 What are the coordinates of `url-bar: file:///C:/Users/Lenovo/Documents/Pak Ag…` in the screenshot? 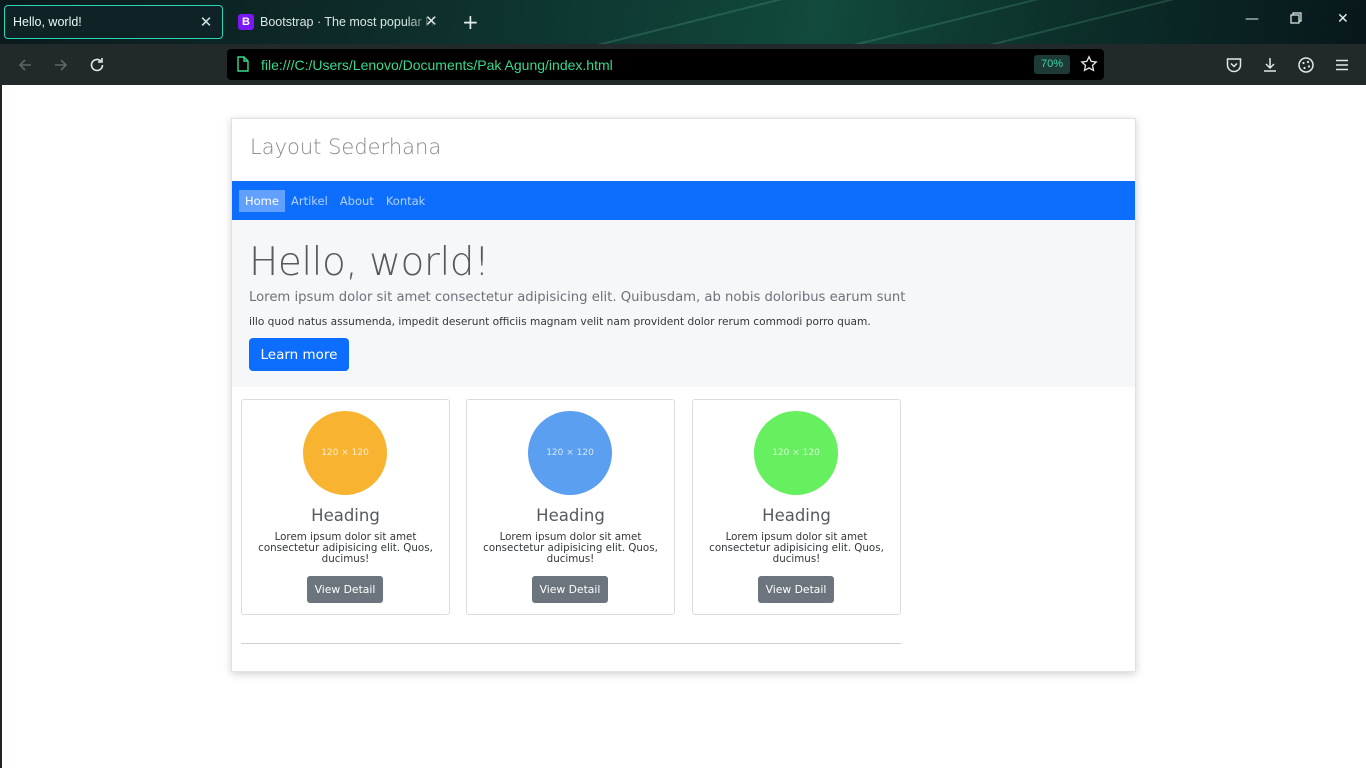 It's located at (665, 64).